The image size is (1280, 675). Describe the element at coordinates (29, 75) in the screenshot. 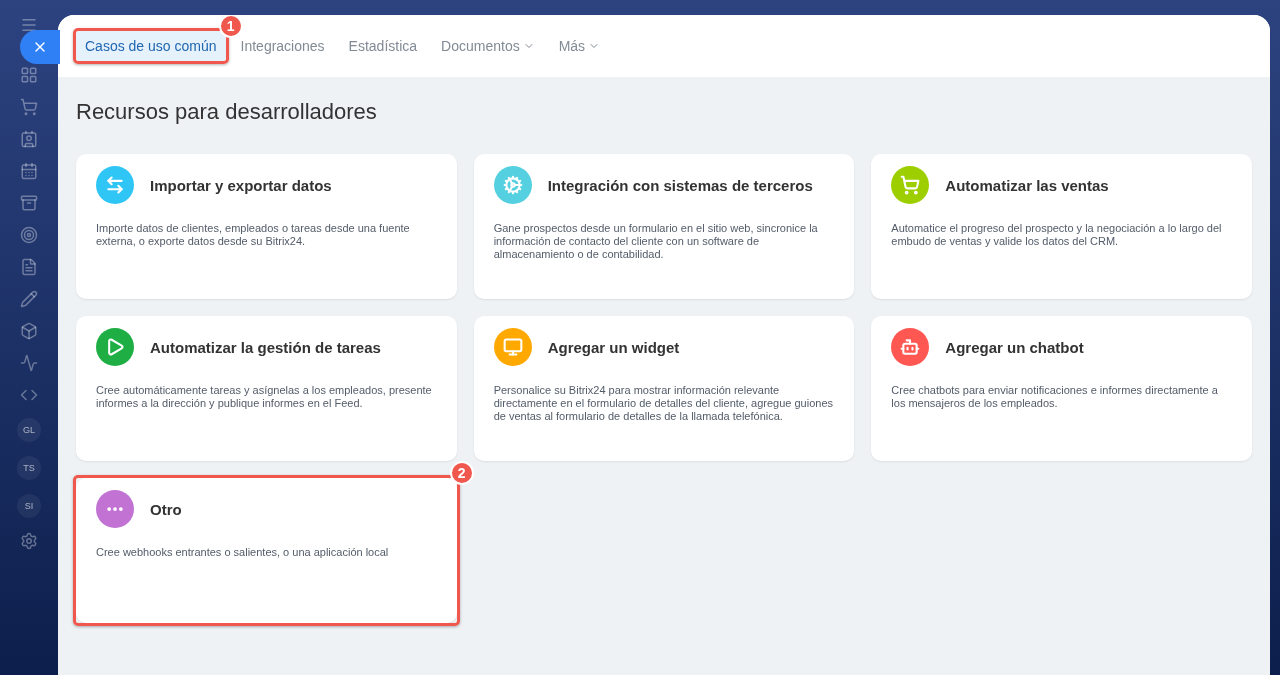

I see `grid-icon` at that location.